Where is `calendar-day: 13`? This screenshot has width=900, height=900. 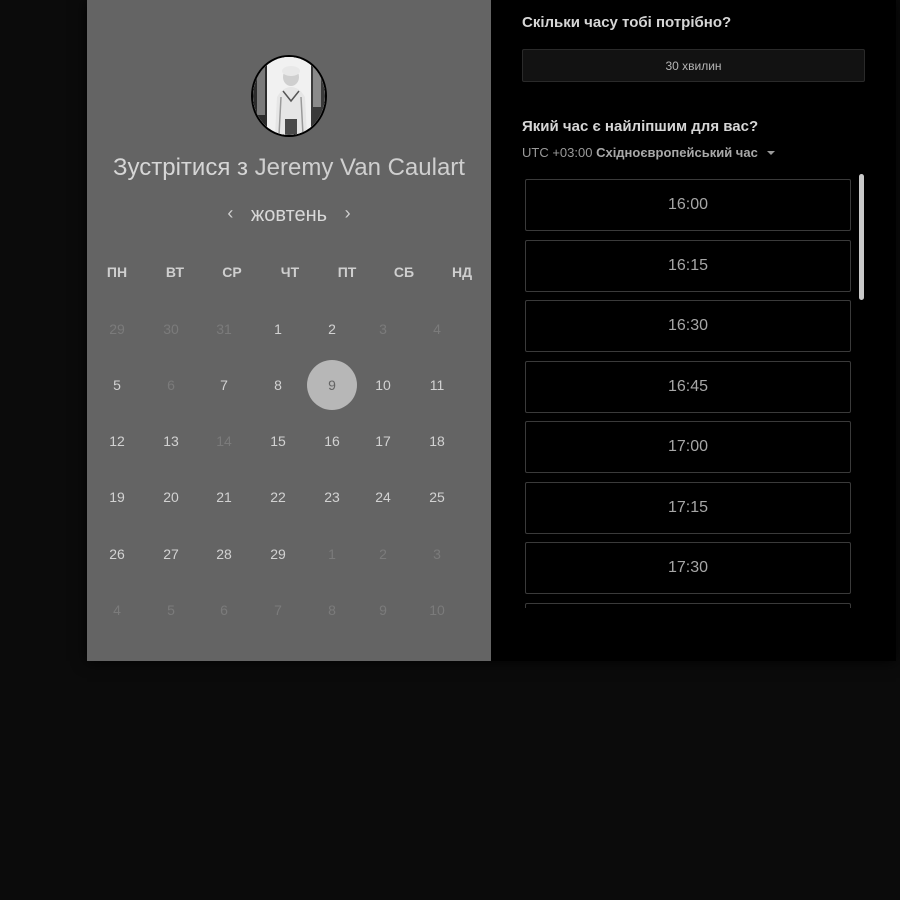 calendar-day: 13 is located at coordinates (171, 441).